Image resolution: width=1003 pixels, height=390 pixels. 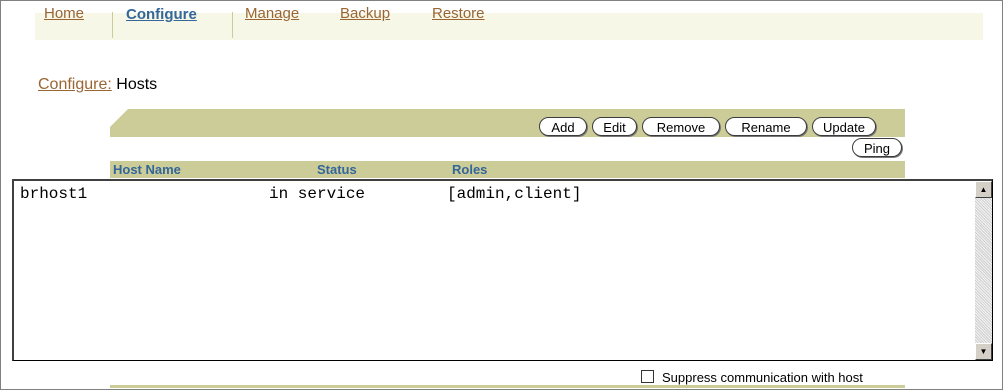 I want to click on suppress-option: Suppress communication with host, so click(x=752, y=377).